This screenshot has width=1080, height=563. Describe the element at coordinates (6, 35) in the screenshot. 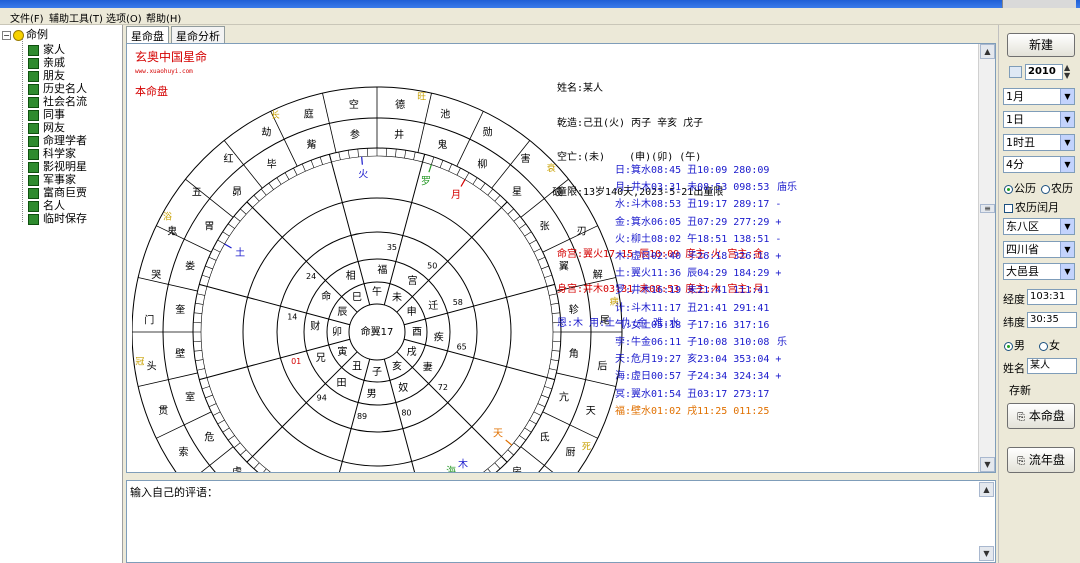

I see `collapse-icon: −` at that location.